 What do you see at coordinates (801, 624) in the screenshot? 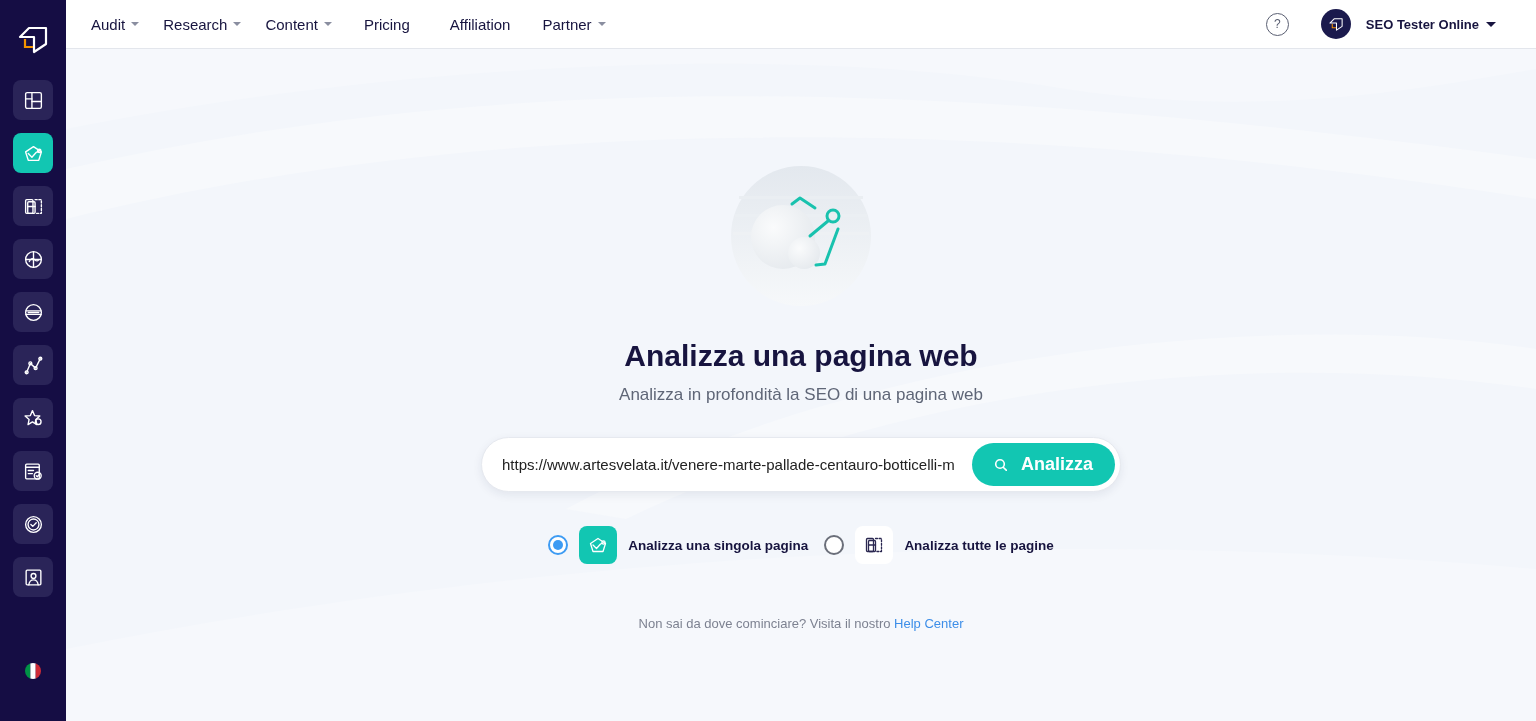
I see `help-text: Non sai da dove cominciare? Visita il nostro Help Center` at bounding box center [801, 624].